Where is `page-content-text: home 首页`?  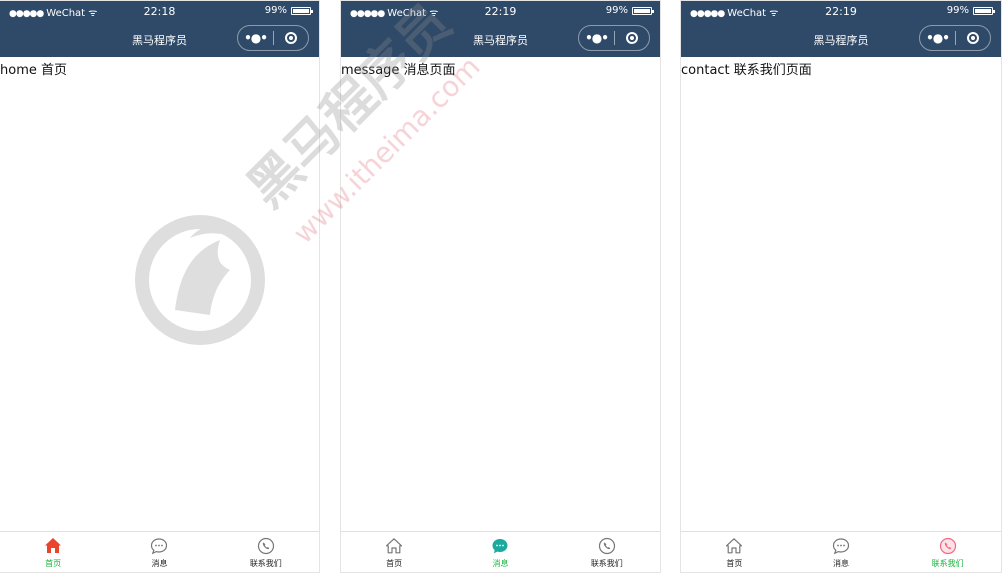 page-content-text: home 首页 is located at coordinates (33, 70).